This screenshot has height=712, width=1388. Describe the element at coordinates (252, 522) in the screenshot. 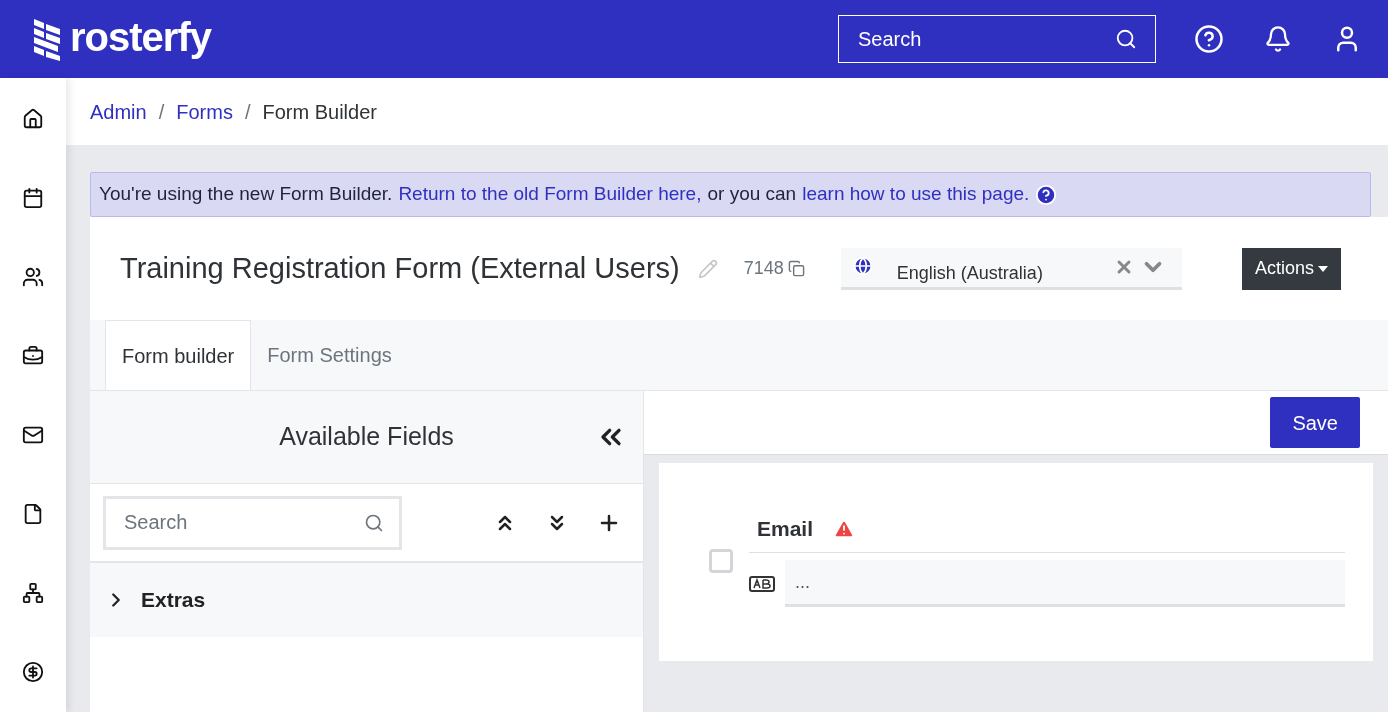

I see `search-field: Search` at that location.